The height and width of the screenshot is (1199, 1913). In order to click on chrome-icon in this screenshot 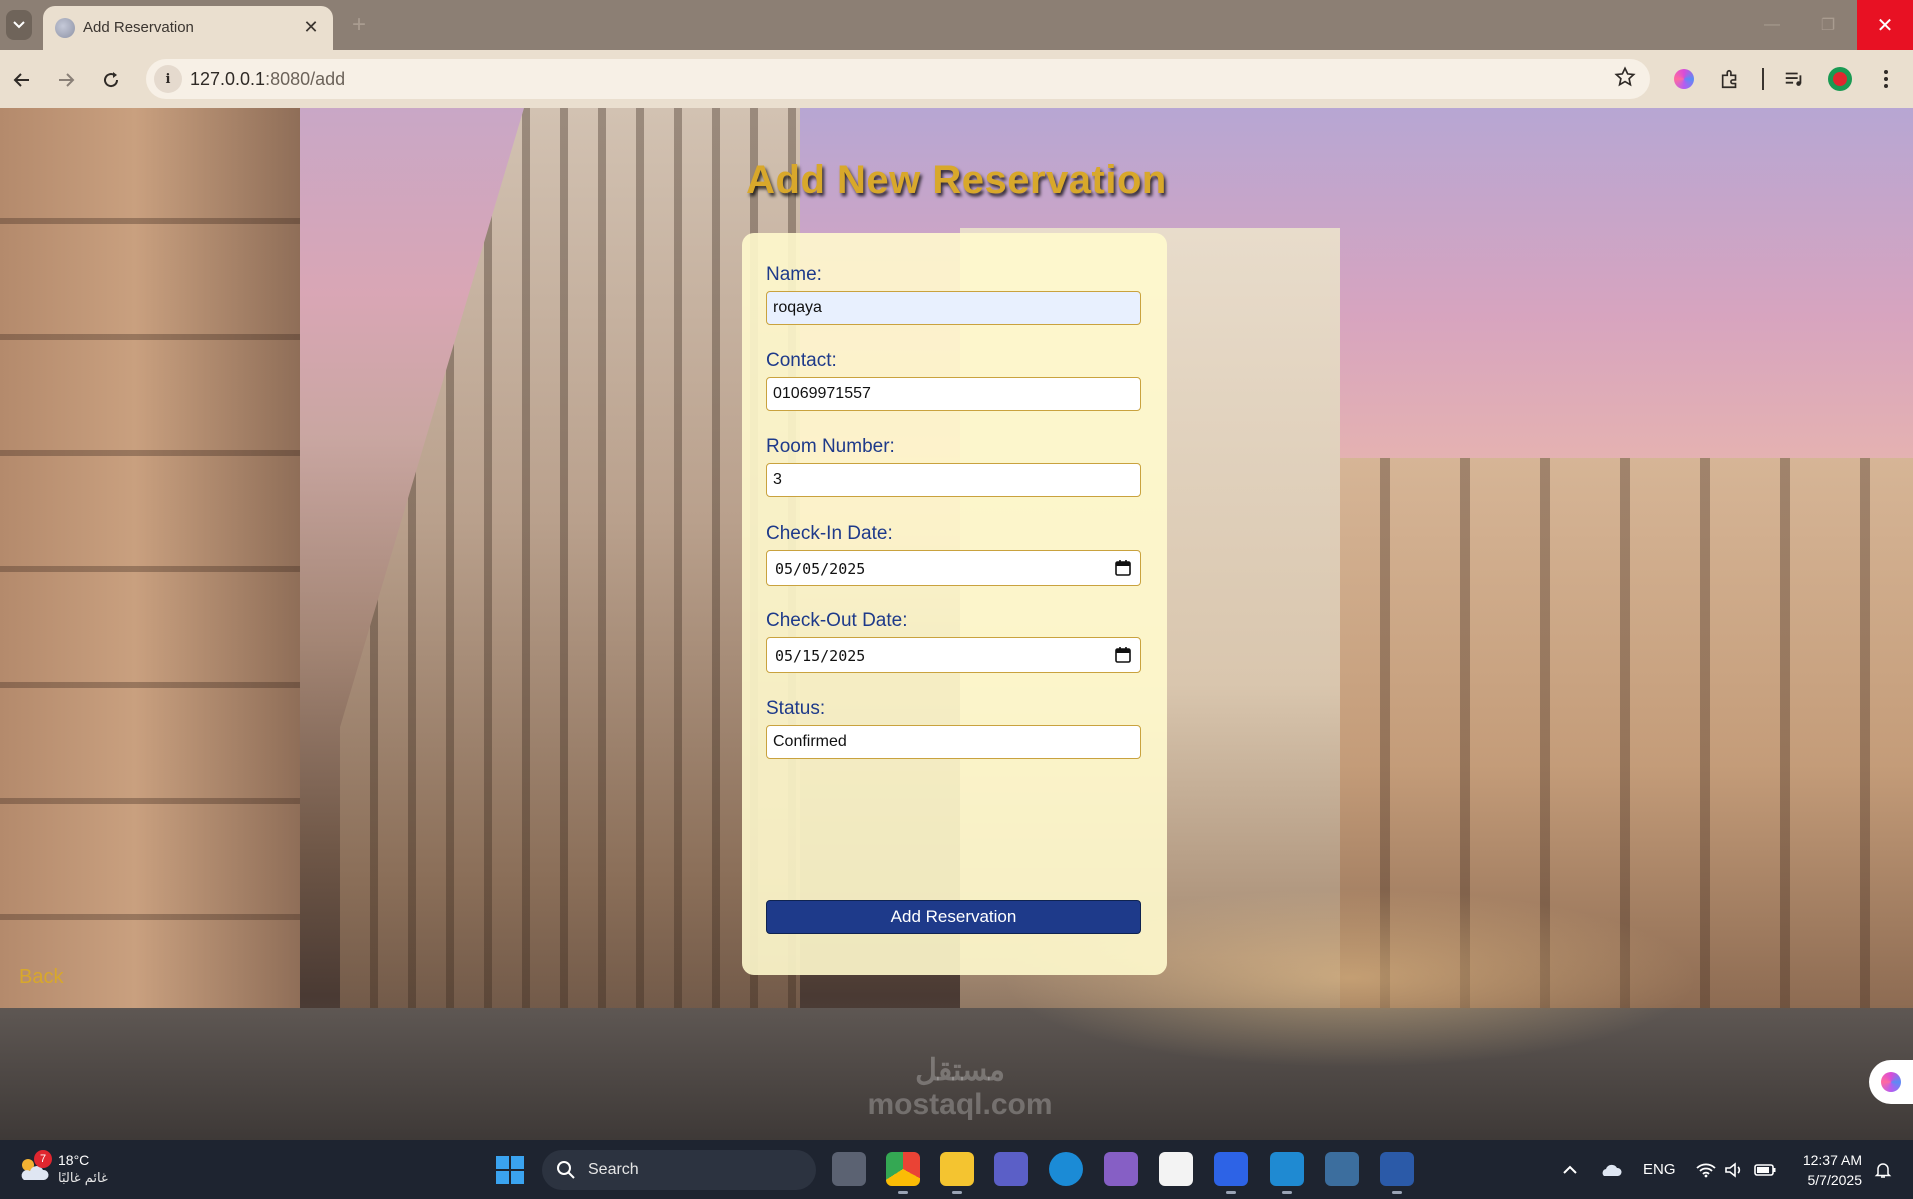, I will do `click(903, 1173)`.